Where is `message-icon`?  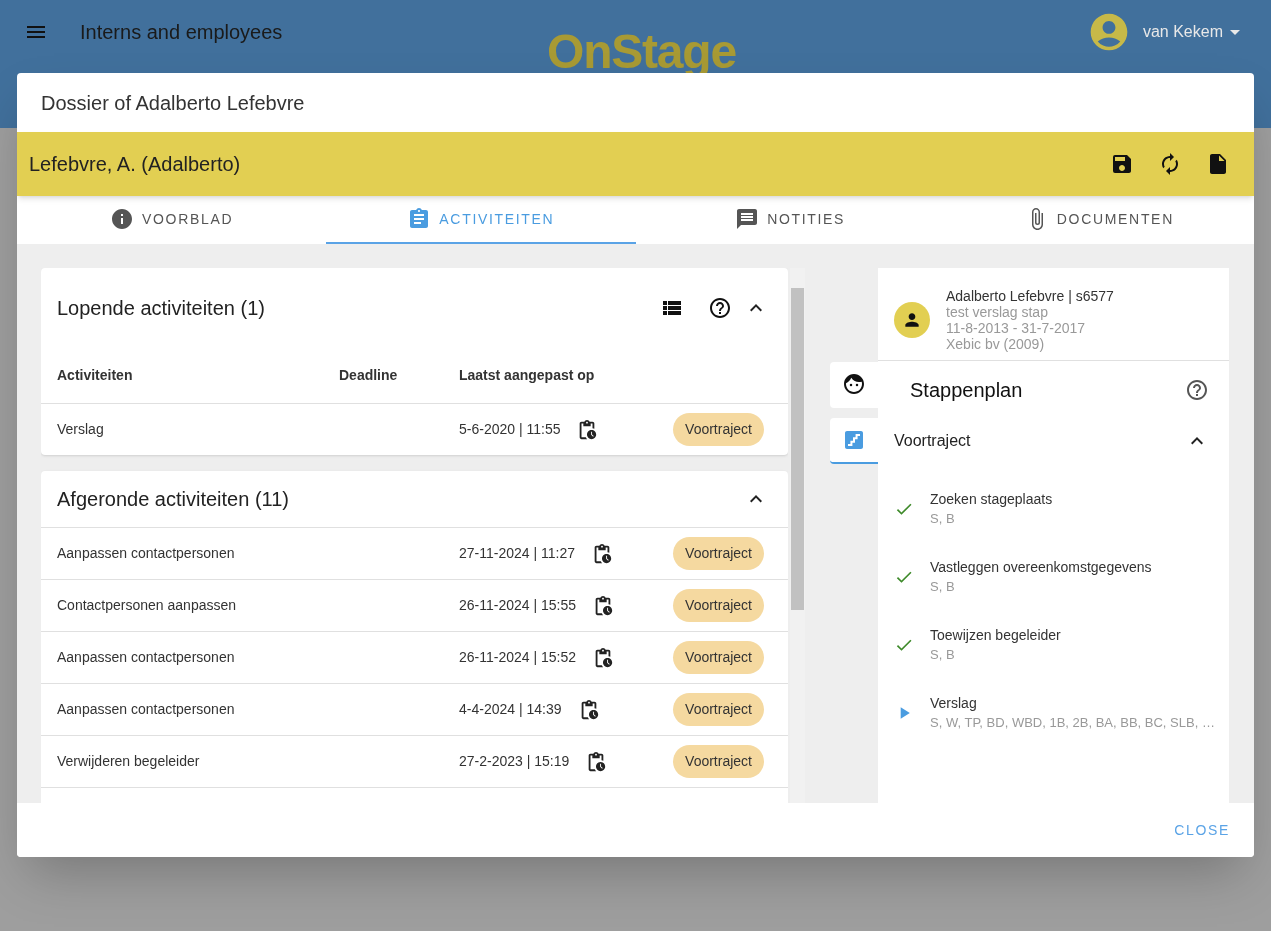 message-icon is located at coordinates (747, 219).